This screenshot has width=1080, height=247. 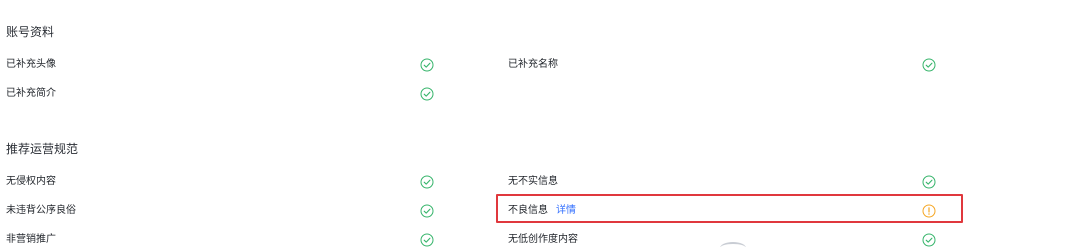 I want to click on item-label-public-order: 未违背公序良俗, so click(x=41, y=210).